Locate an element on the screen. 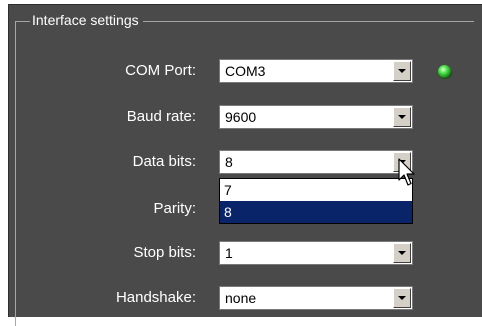  data-bits-value: 8 is located at coordinates (229, 162).